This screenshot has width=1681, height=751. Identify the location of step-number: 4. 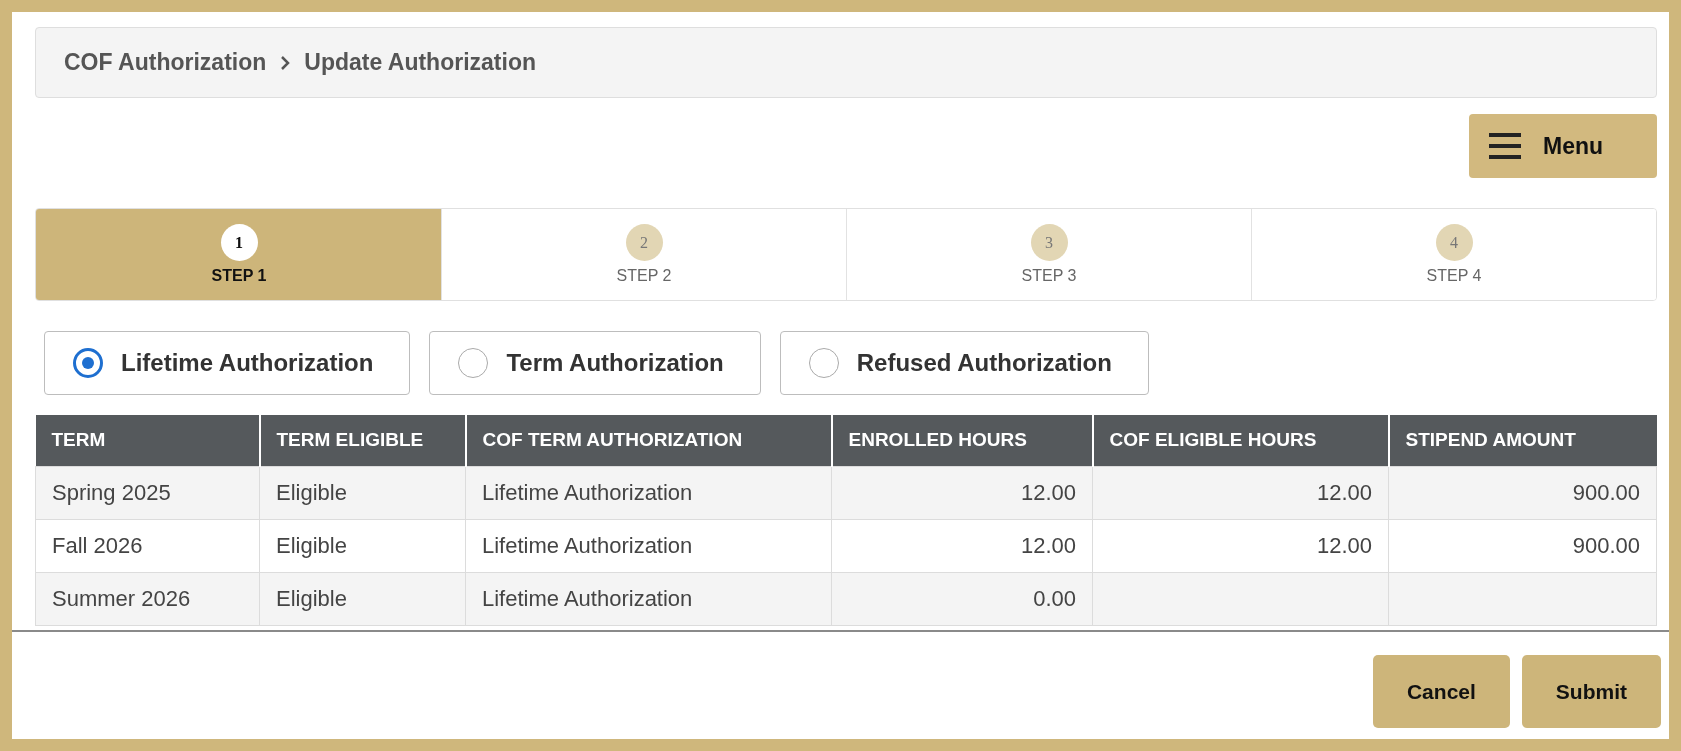
(1454, 242).